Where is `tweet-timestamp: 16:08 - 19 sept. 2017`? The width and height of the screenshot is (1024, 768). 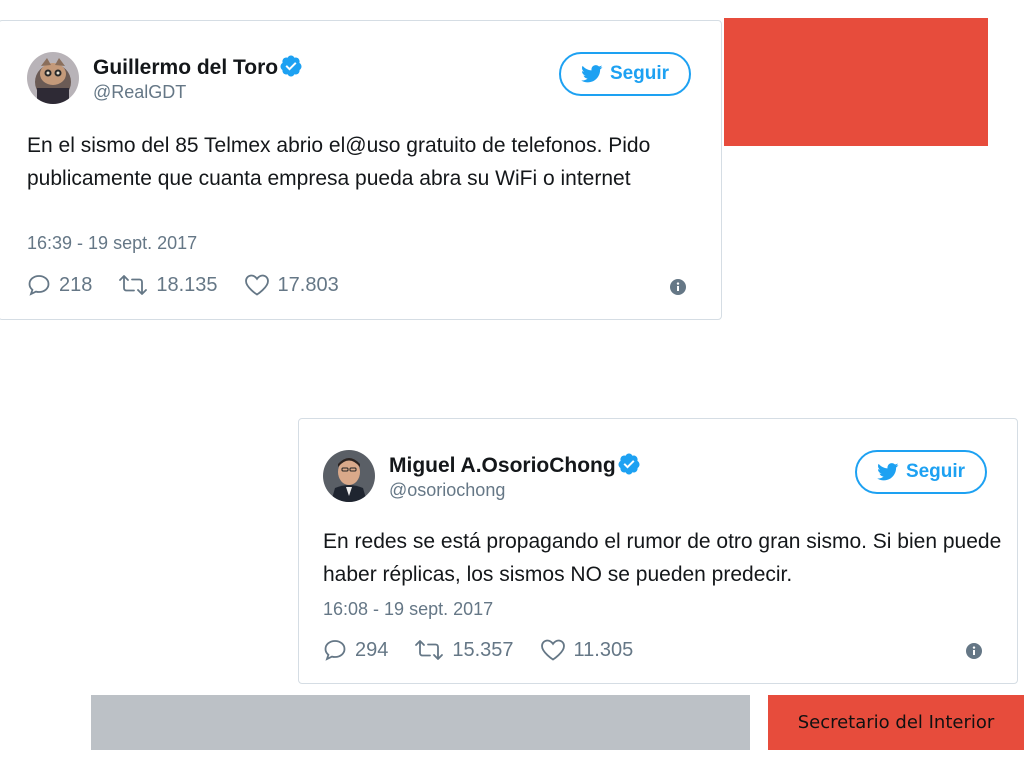
tweet-timestamp: 16:08 - 19 sept. 2017 is located at coordinates (408, 609).